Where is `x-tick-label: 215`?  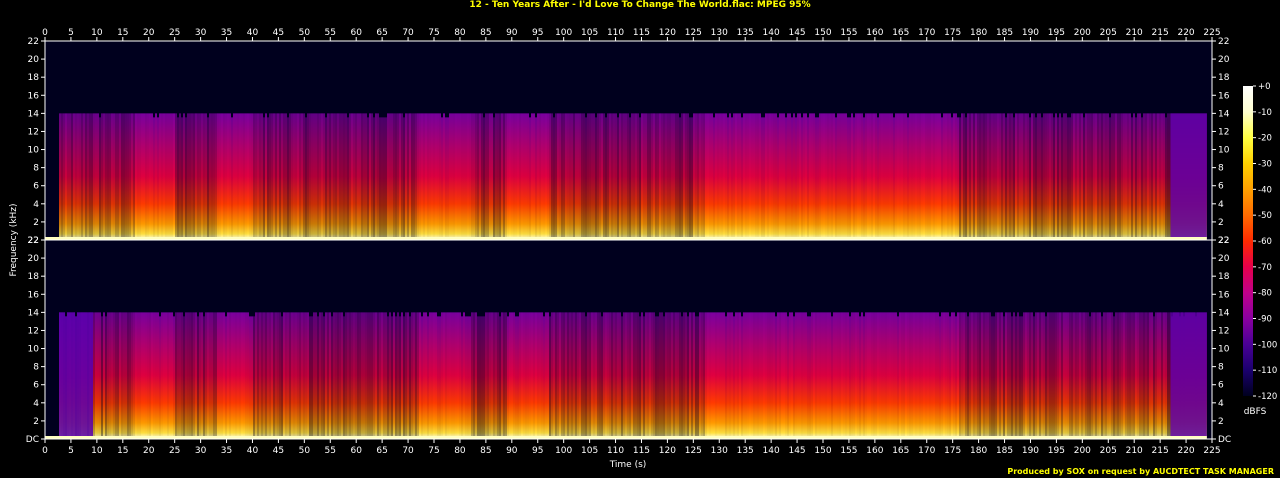 x-tick-label: 215 is located at coordinates (1160, 33).